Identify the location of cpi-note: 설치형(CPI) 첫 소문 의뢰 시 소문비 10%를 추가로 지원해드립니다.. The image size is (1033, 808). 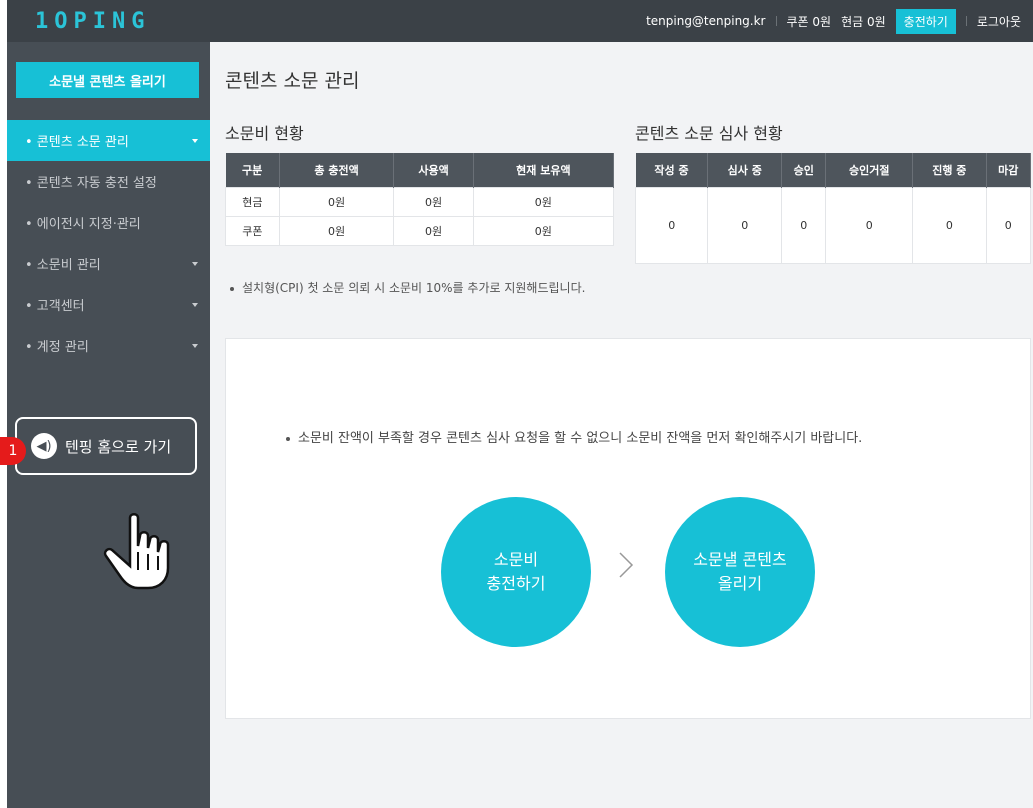
(427, 288).